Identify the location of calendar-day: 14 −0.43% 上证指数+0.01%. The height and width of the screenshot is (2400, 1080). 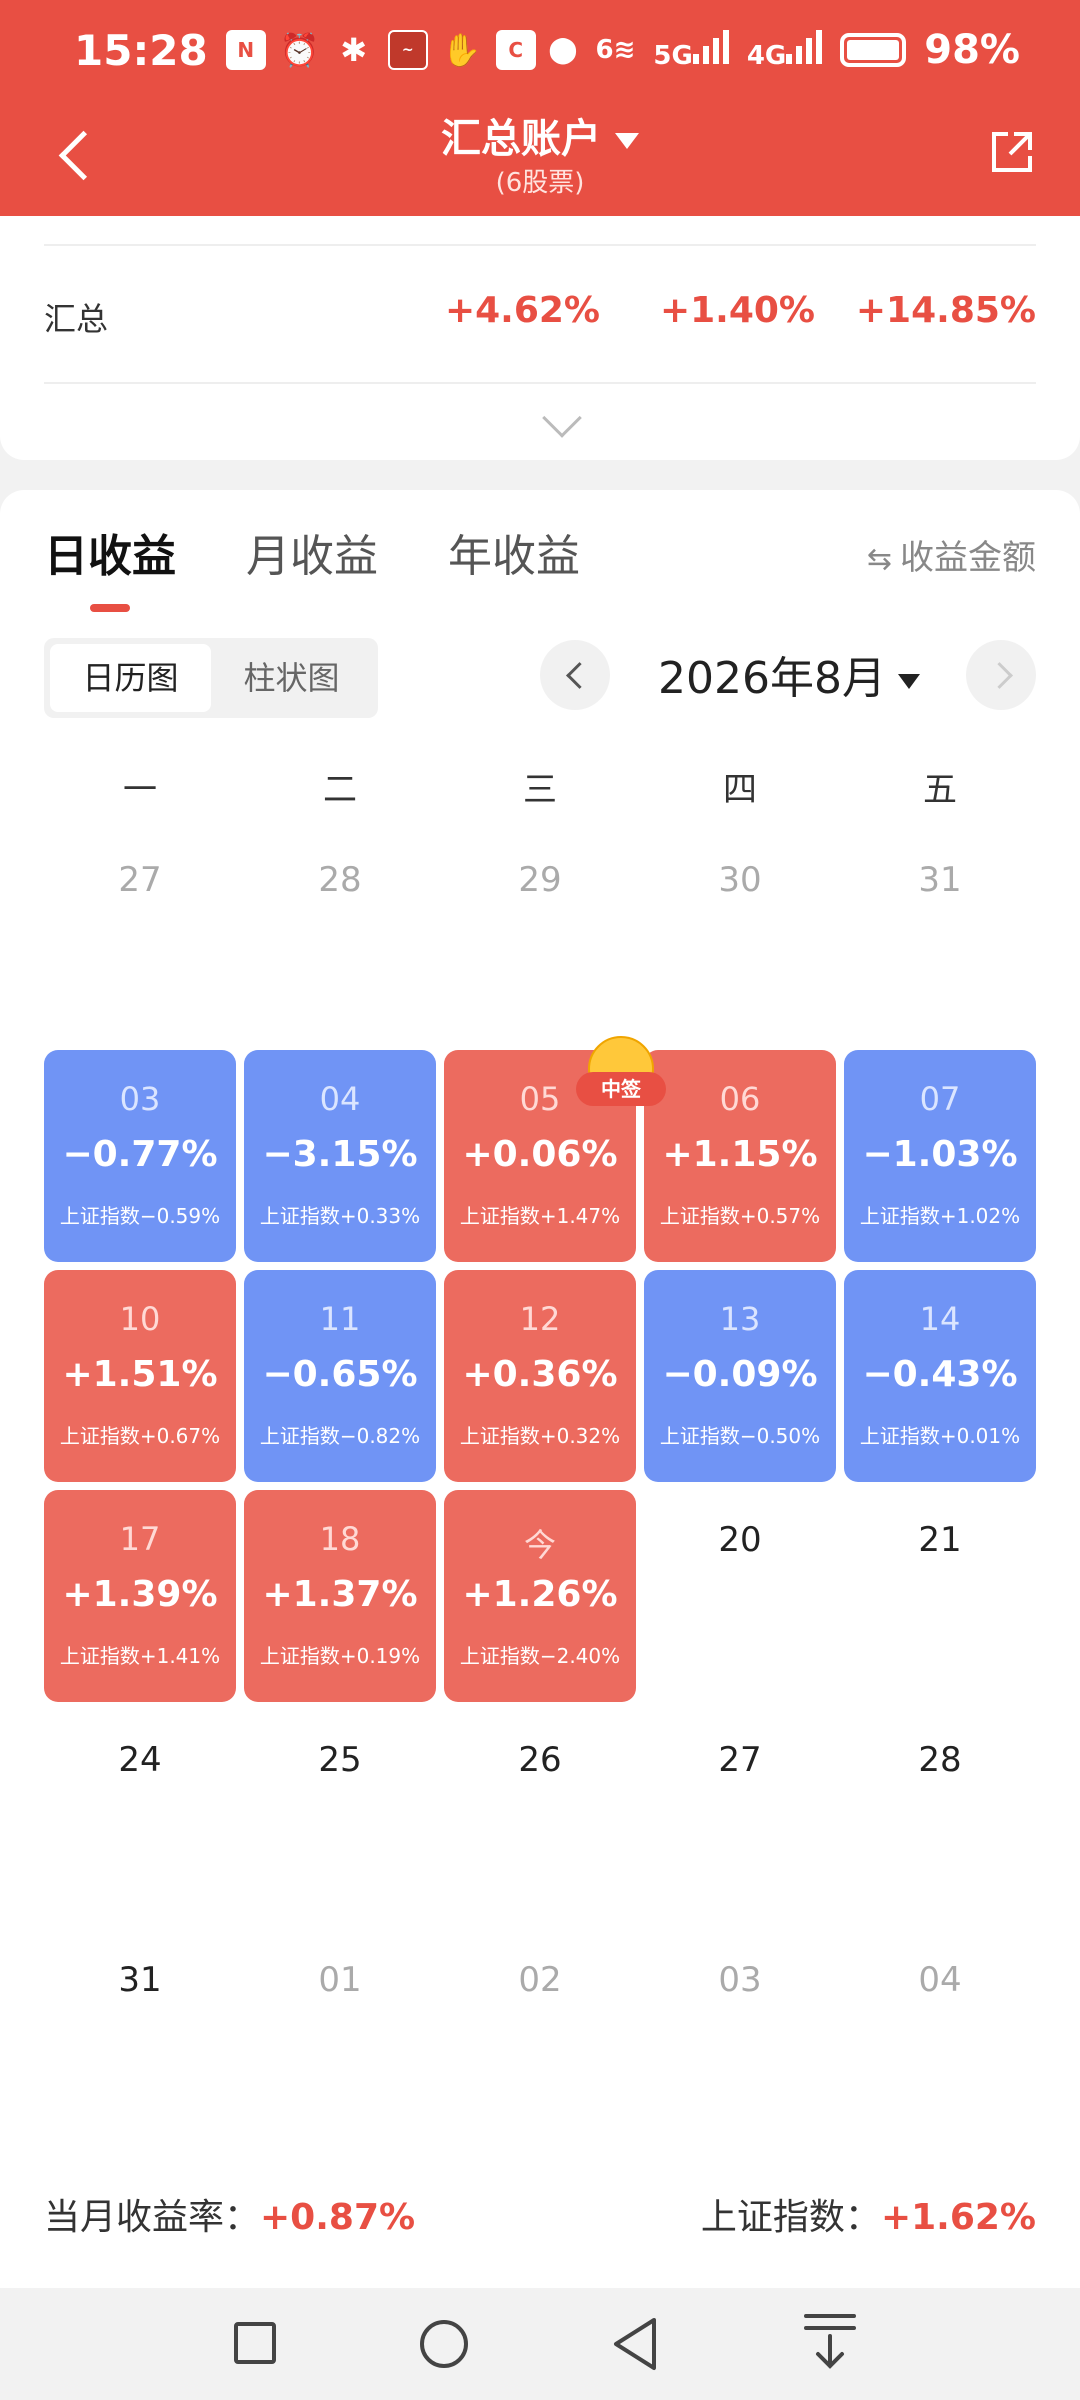
(940, 1376).